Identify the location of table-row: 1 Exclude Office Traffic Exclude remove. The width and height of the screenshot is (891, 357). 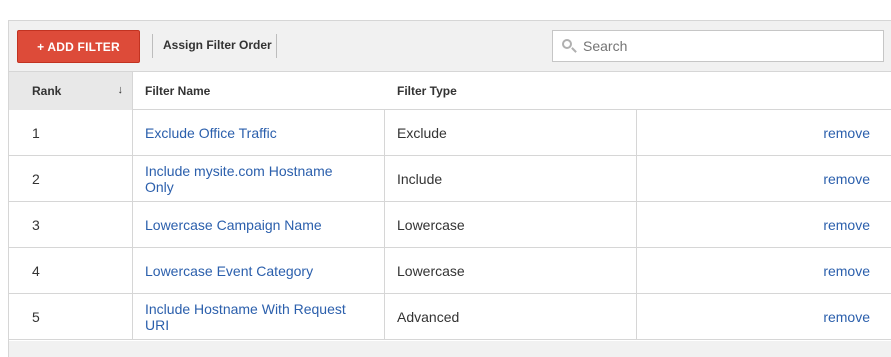
(450, 133).